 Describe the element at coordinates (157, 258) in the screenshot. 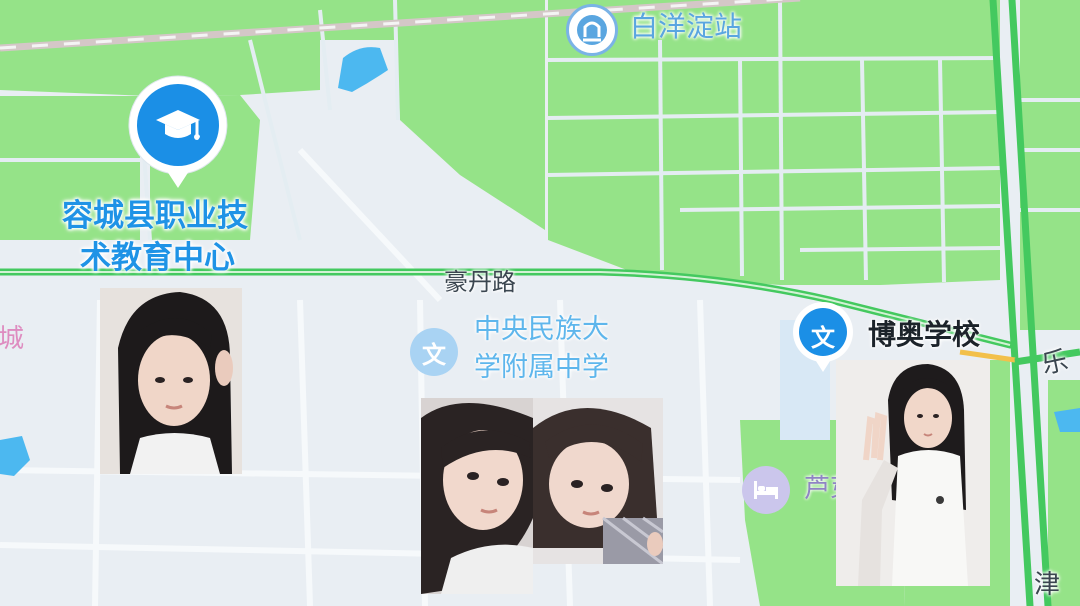

I see `poi-label-vocational-line2: 术教育中心` at that location.